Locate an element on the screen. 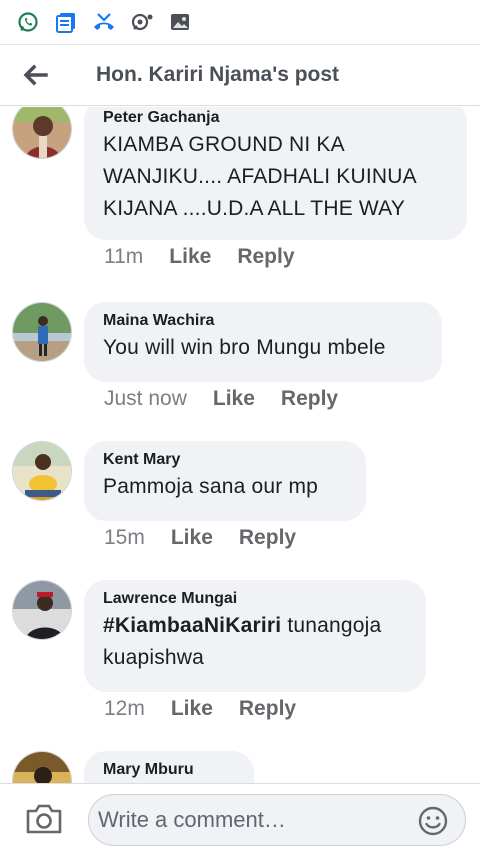 The image size is (480, 854). back-button is located at coordinates (36, 75).